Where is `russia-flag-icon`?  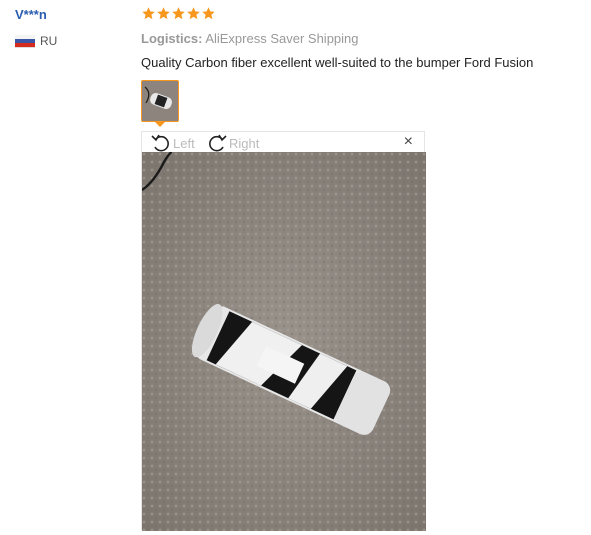 russia-flag-icon is located at coordinates (25, 41).